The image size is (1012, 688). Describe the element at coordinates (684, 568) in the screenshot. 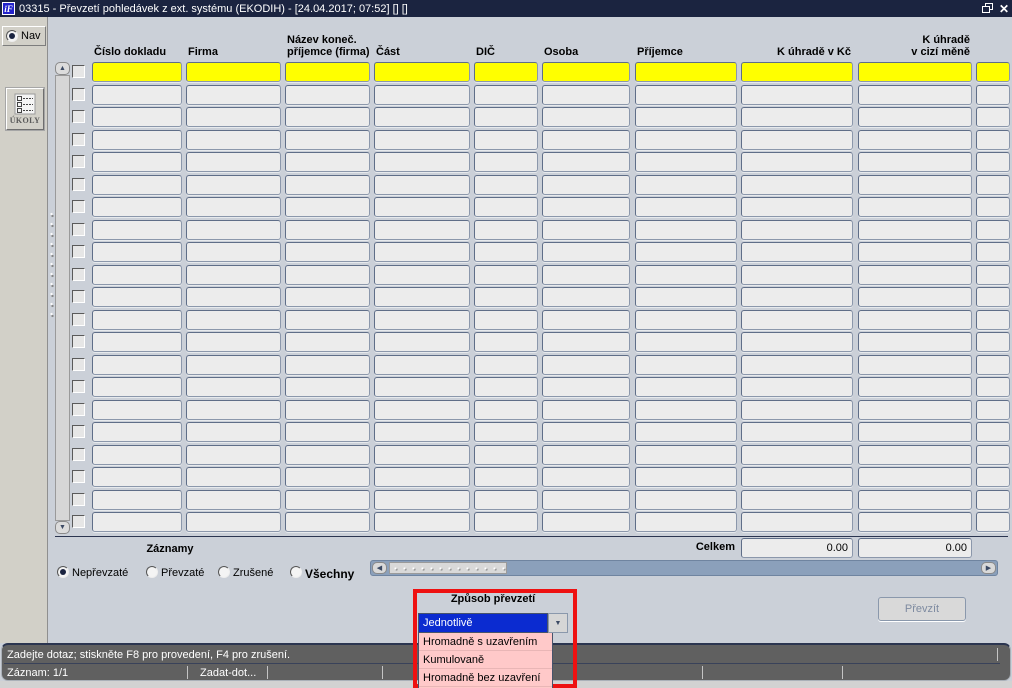

I see `horizontal-scrollbar: ◀ ▶` at that location.